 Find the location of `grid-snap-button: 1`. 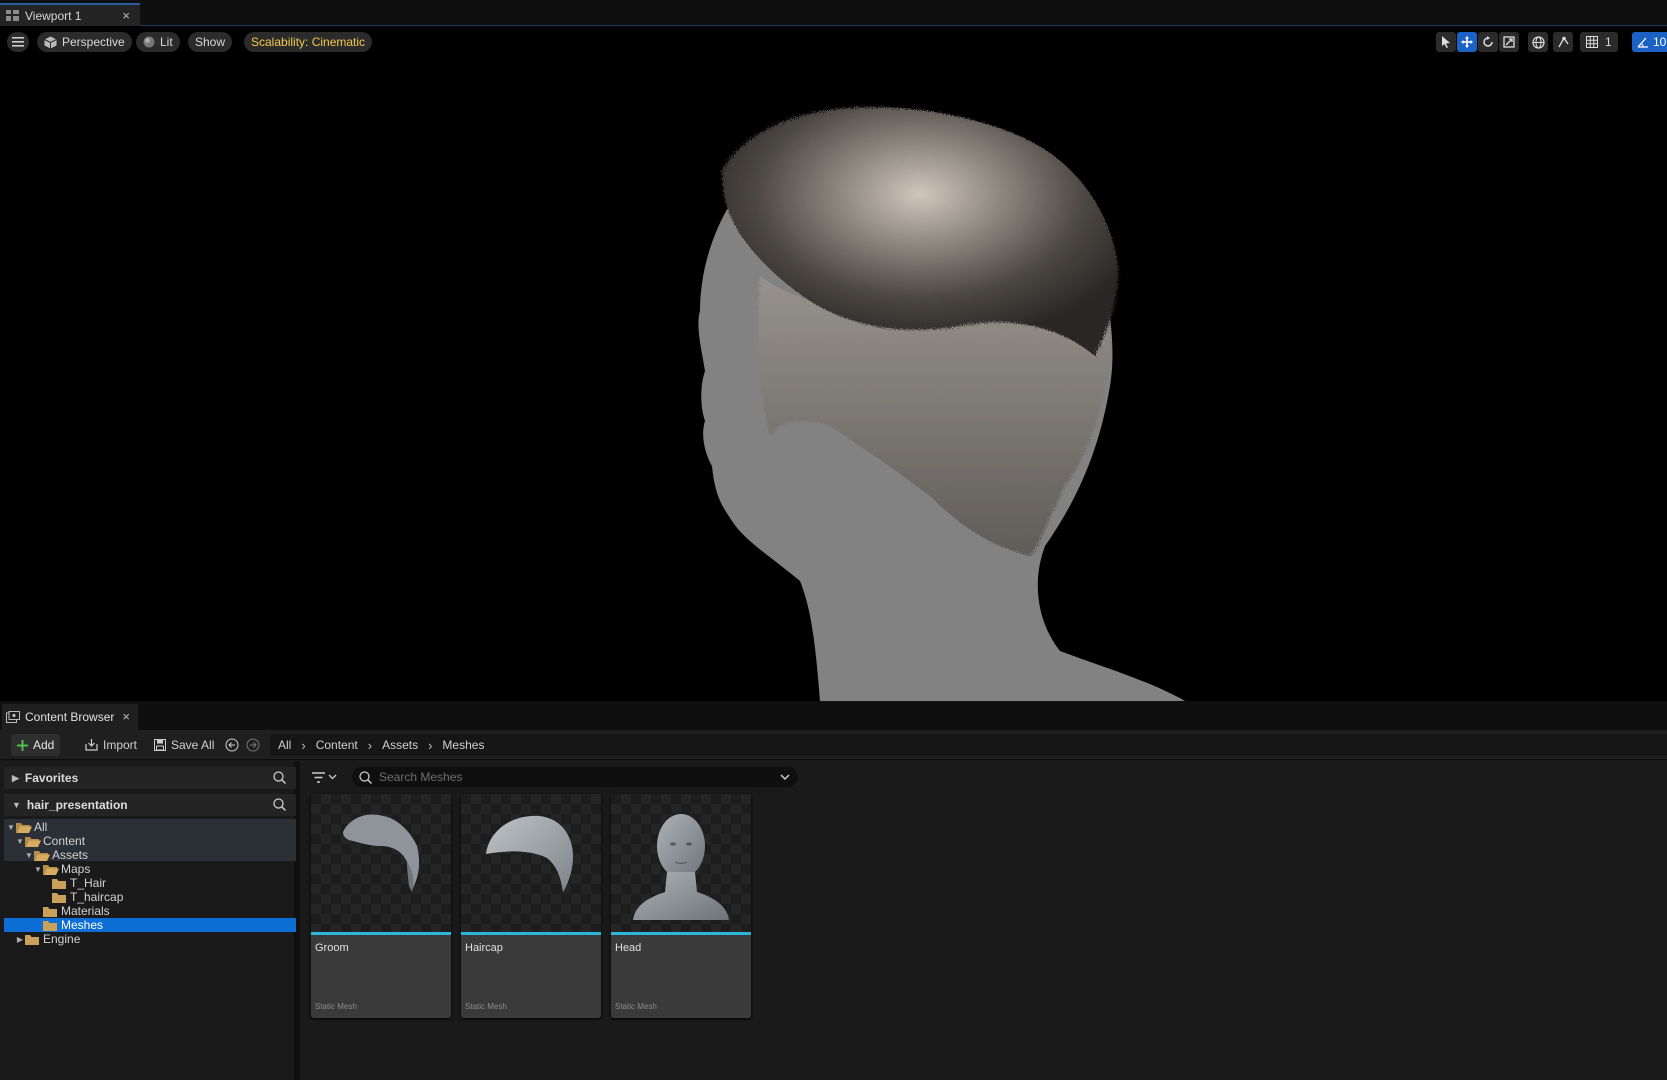

grid-snap-button: 1 is located at coordinates (1599, 42).